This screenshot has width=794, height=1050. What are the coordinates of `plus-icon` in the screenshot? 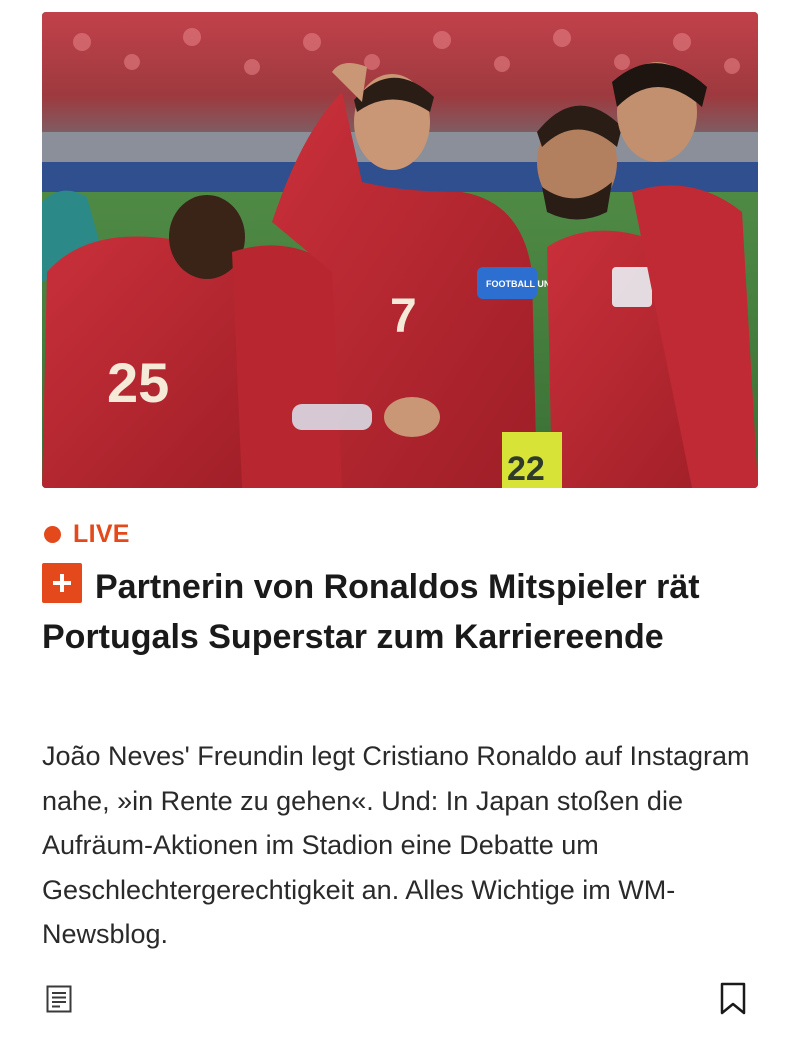 It's located at (62, 583).